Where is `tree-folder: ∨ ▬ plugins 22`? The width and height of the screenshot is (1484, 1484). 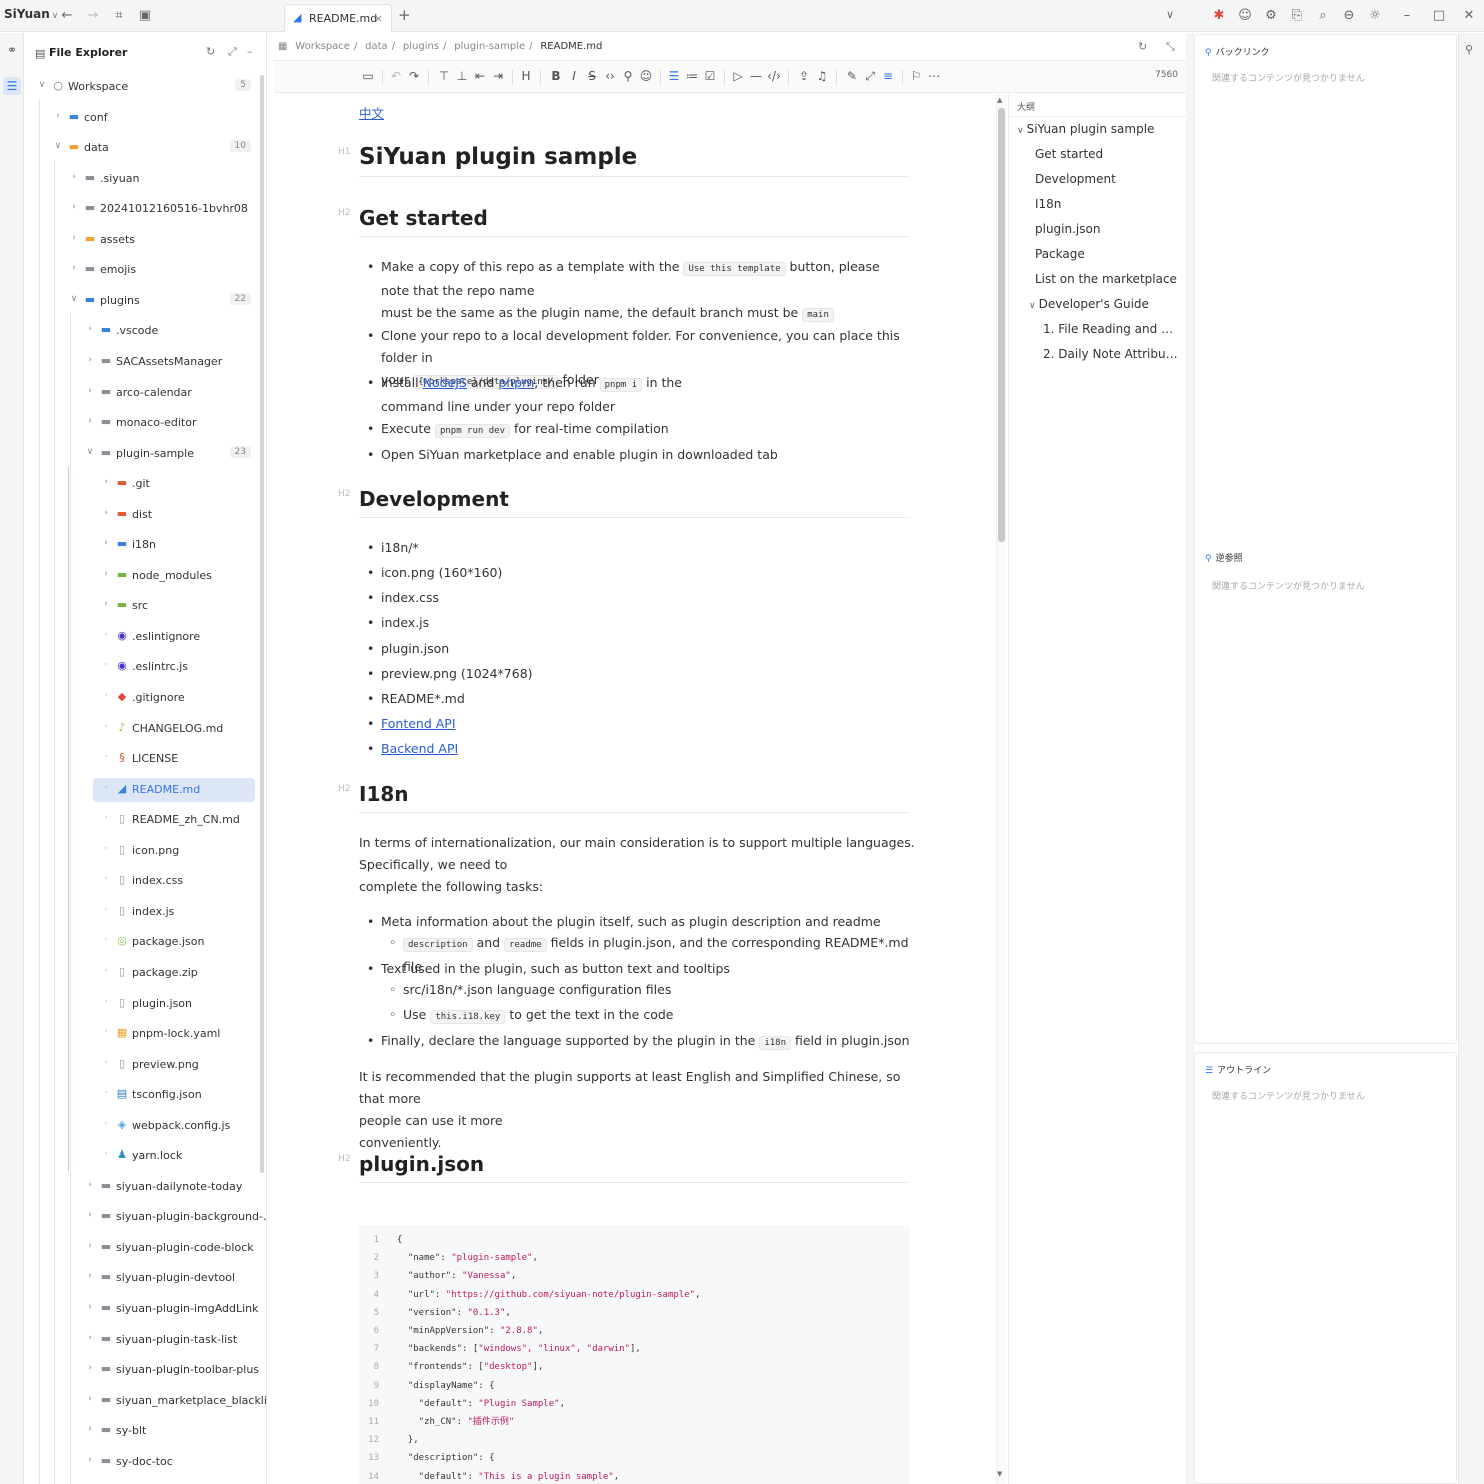 tree-folder: ∨ ▬ plugins 22 is located at coordinates (145, 301).